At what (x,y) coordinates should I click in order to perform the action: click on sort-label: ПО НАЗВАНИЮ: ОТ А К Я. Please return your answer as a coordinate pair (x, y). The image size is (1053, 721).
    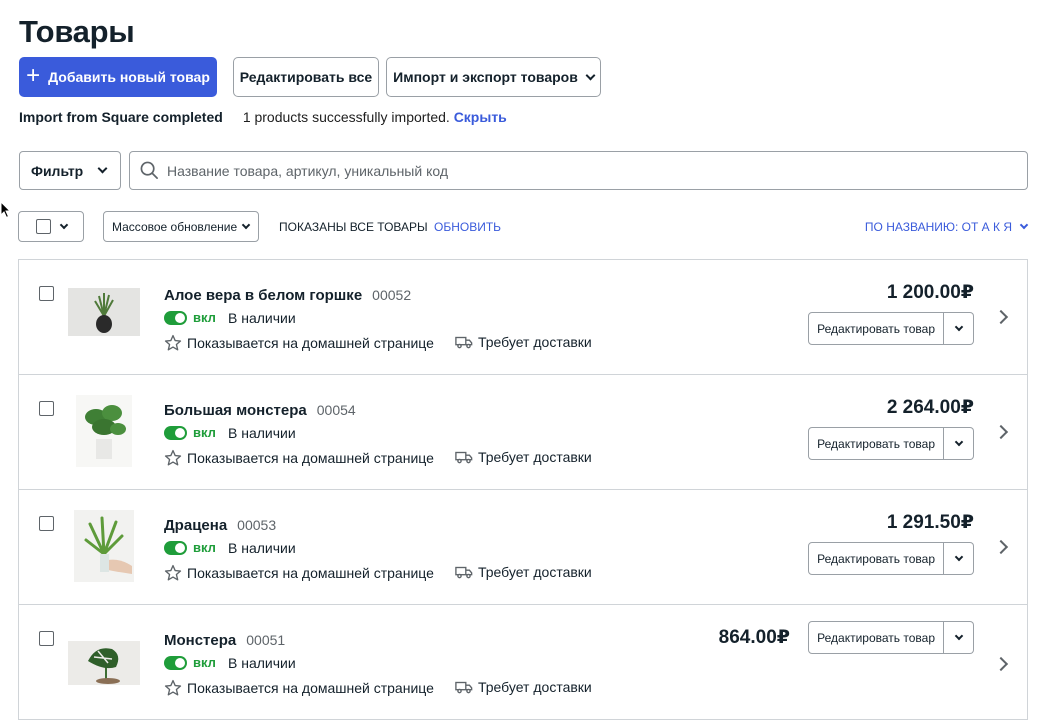
    Looking at the image, I should click on (938, 227).